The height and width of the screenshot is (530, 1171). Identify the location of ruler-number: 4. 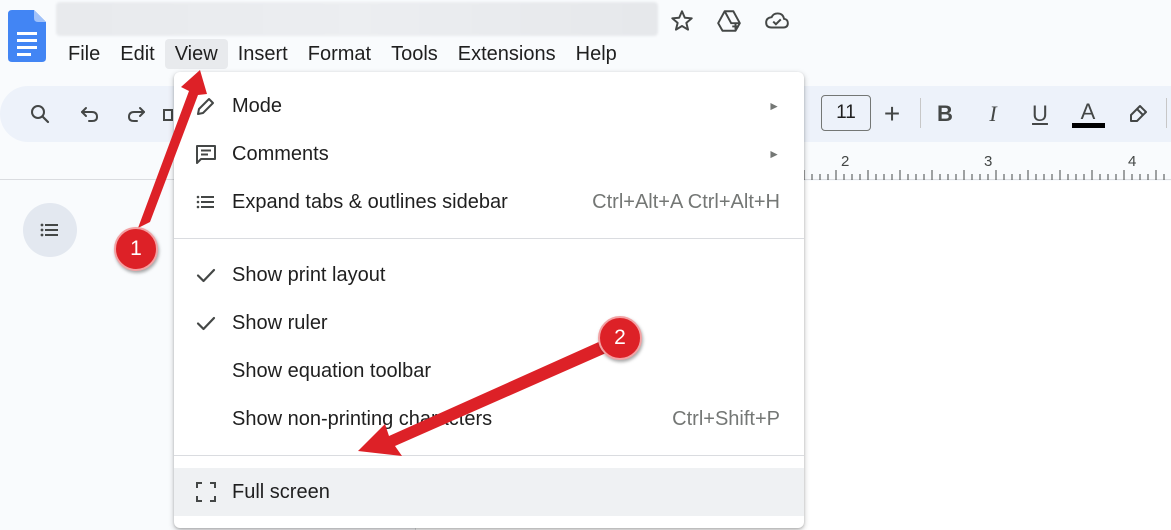
(1132, 161).